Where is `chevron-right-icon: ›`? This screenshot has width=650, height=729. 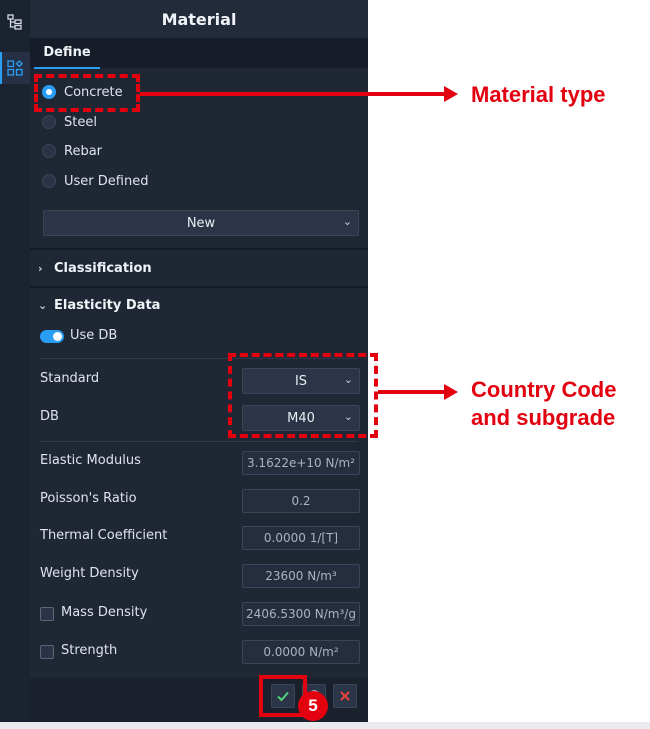 chevron-right-icon: › is located at coordinates (40, 268).